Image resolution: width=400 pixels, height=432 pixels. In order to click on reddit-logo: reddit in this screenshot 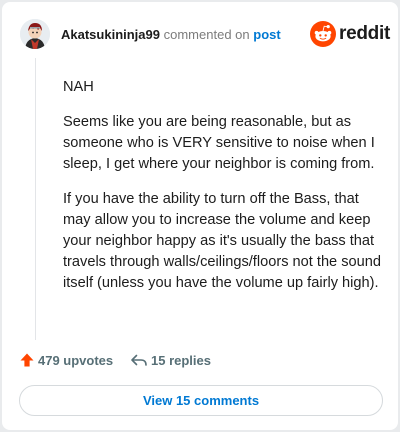, I will do `click(350, 34)`.